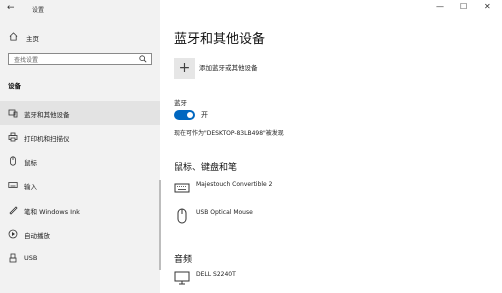  I want to click on sidebar-item-printers: 打印机和扫描仪, so click(80, 137).